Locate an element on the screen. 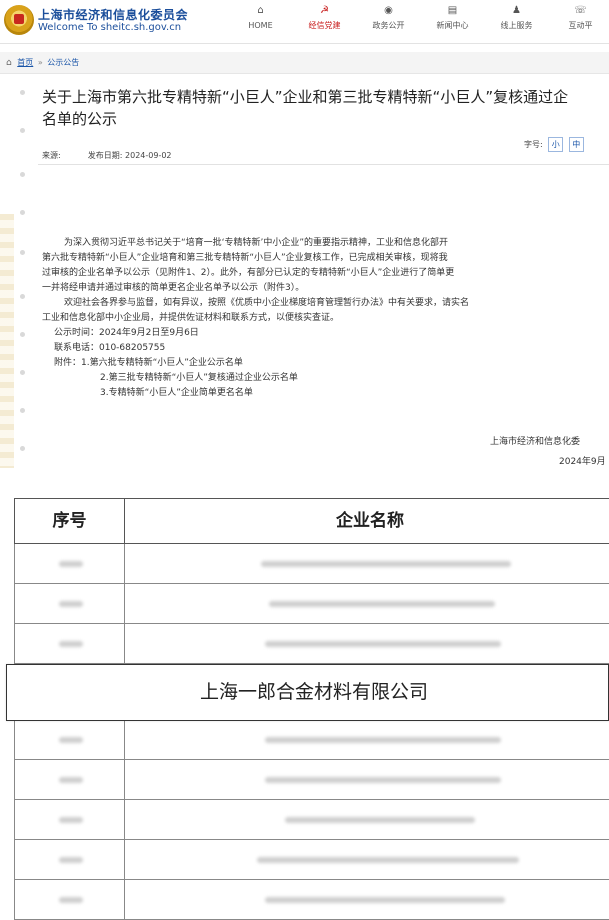 The height and width of the screenshot is (920, 609). divider is located at coordinates (323, 164).